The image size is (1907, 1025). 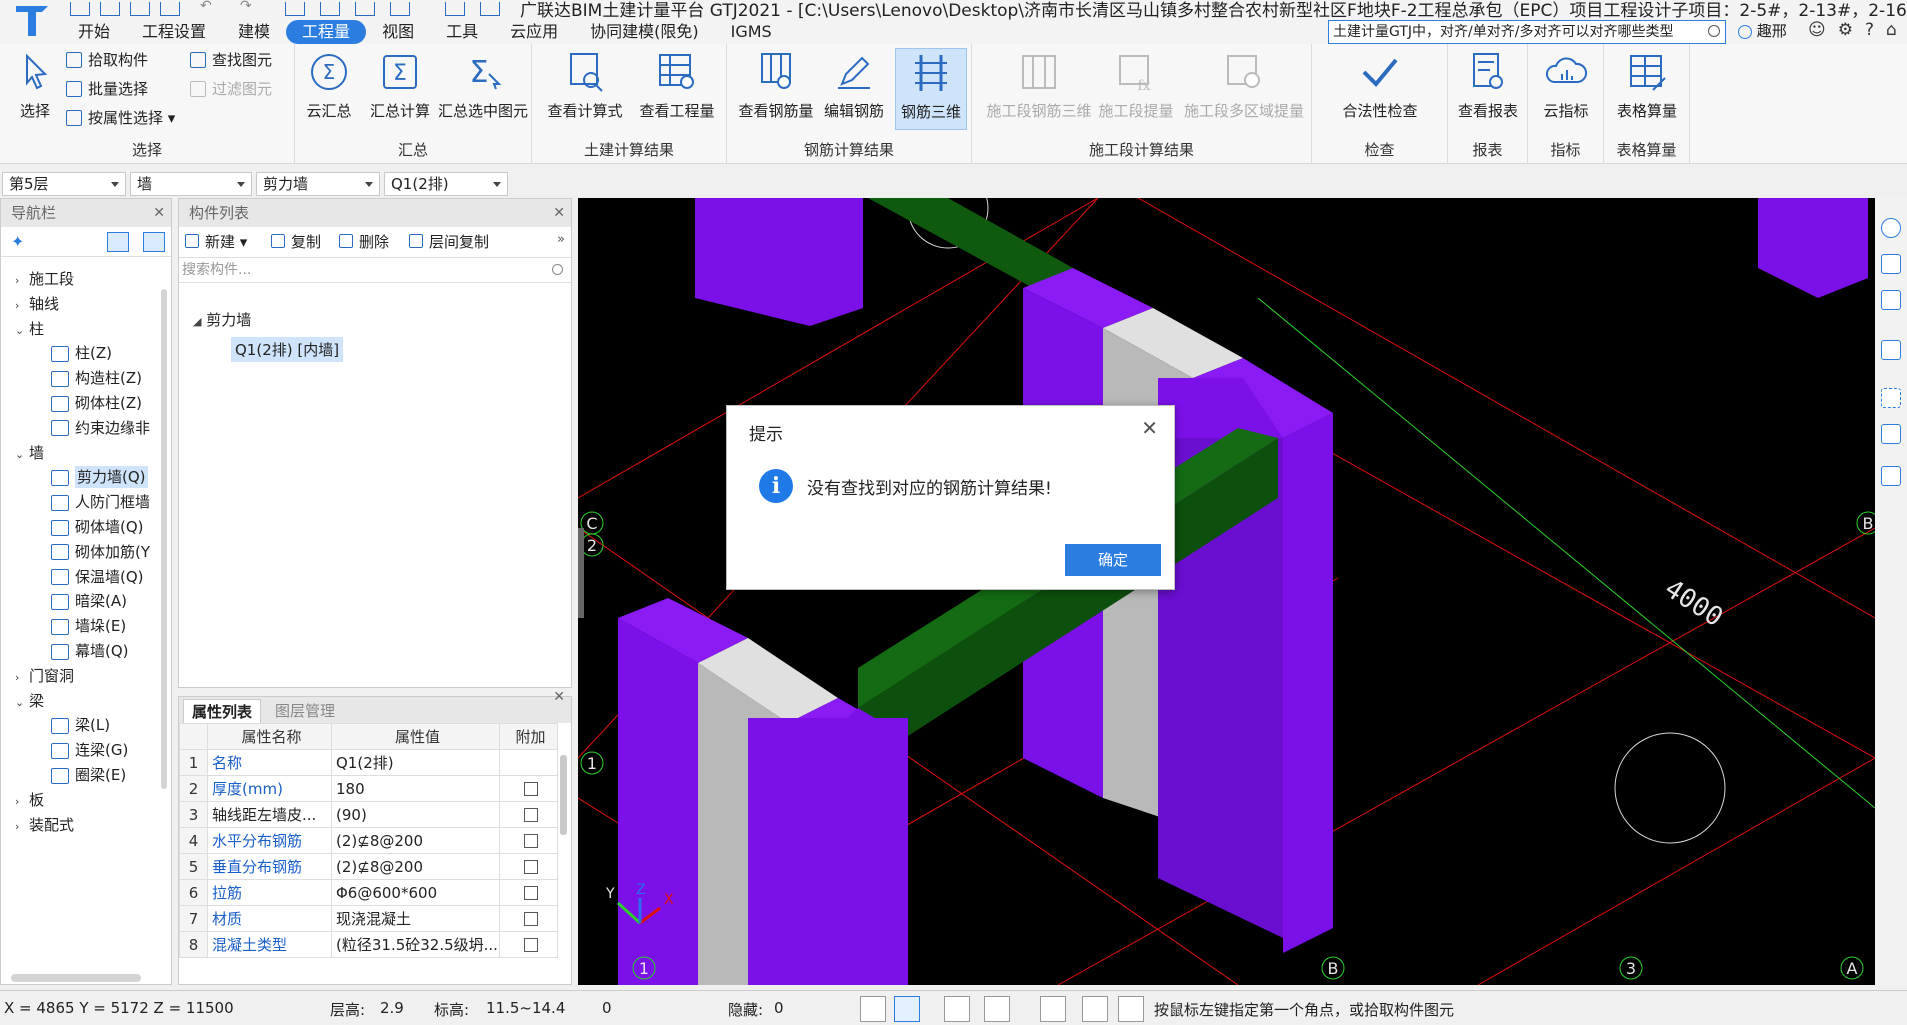 I want to click on nav-hscrollbar, so click(x=76, y=978).